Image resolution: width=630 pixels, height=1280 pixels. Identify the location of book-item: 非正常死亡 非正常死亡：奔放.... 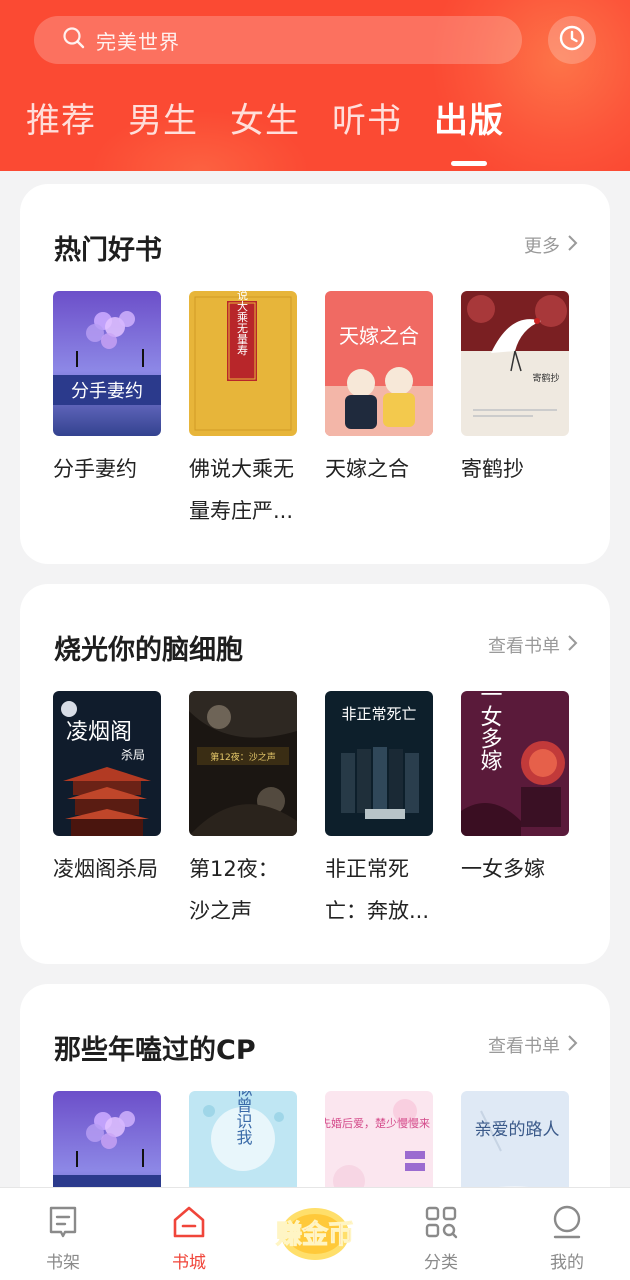
(379, 811).